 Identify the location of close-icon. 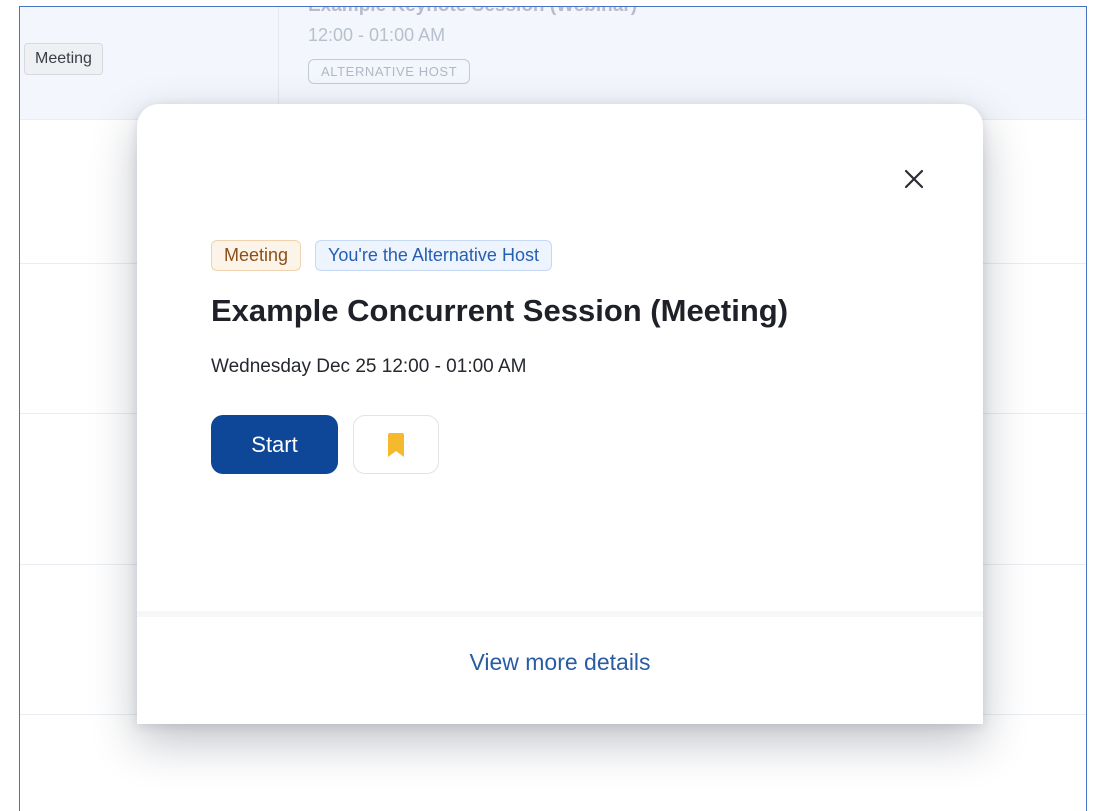
(914, 179).